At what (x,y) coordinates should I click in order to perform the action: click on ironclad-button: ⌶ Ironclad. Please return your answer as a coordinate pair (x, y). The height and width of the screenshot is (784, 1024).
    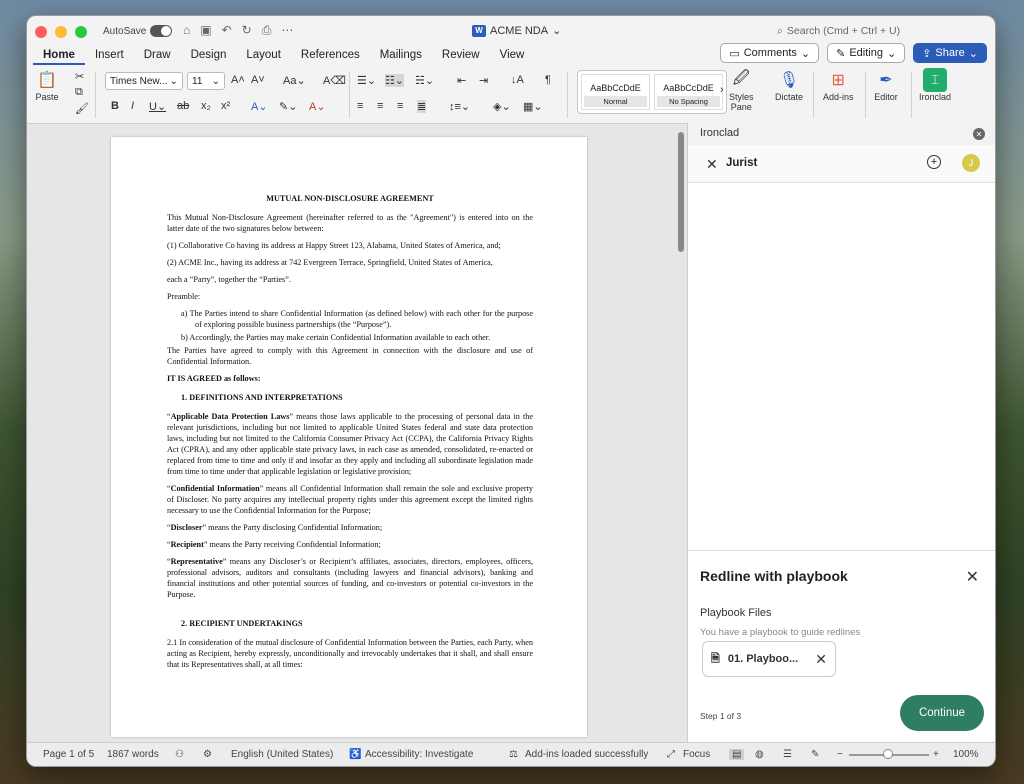
    Looking at the image, I should click on (935, 85).